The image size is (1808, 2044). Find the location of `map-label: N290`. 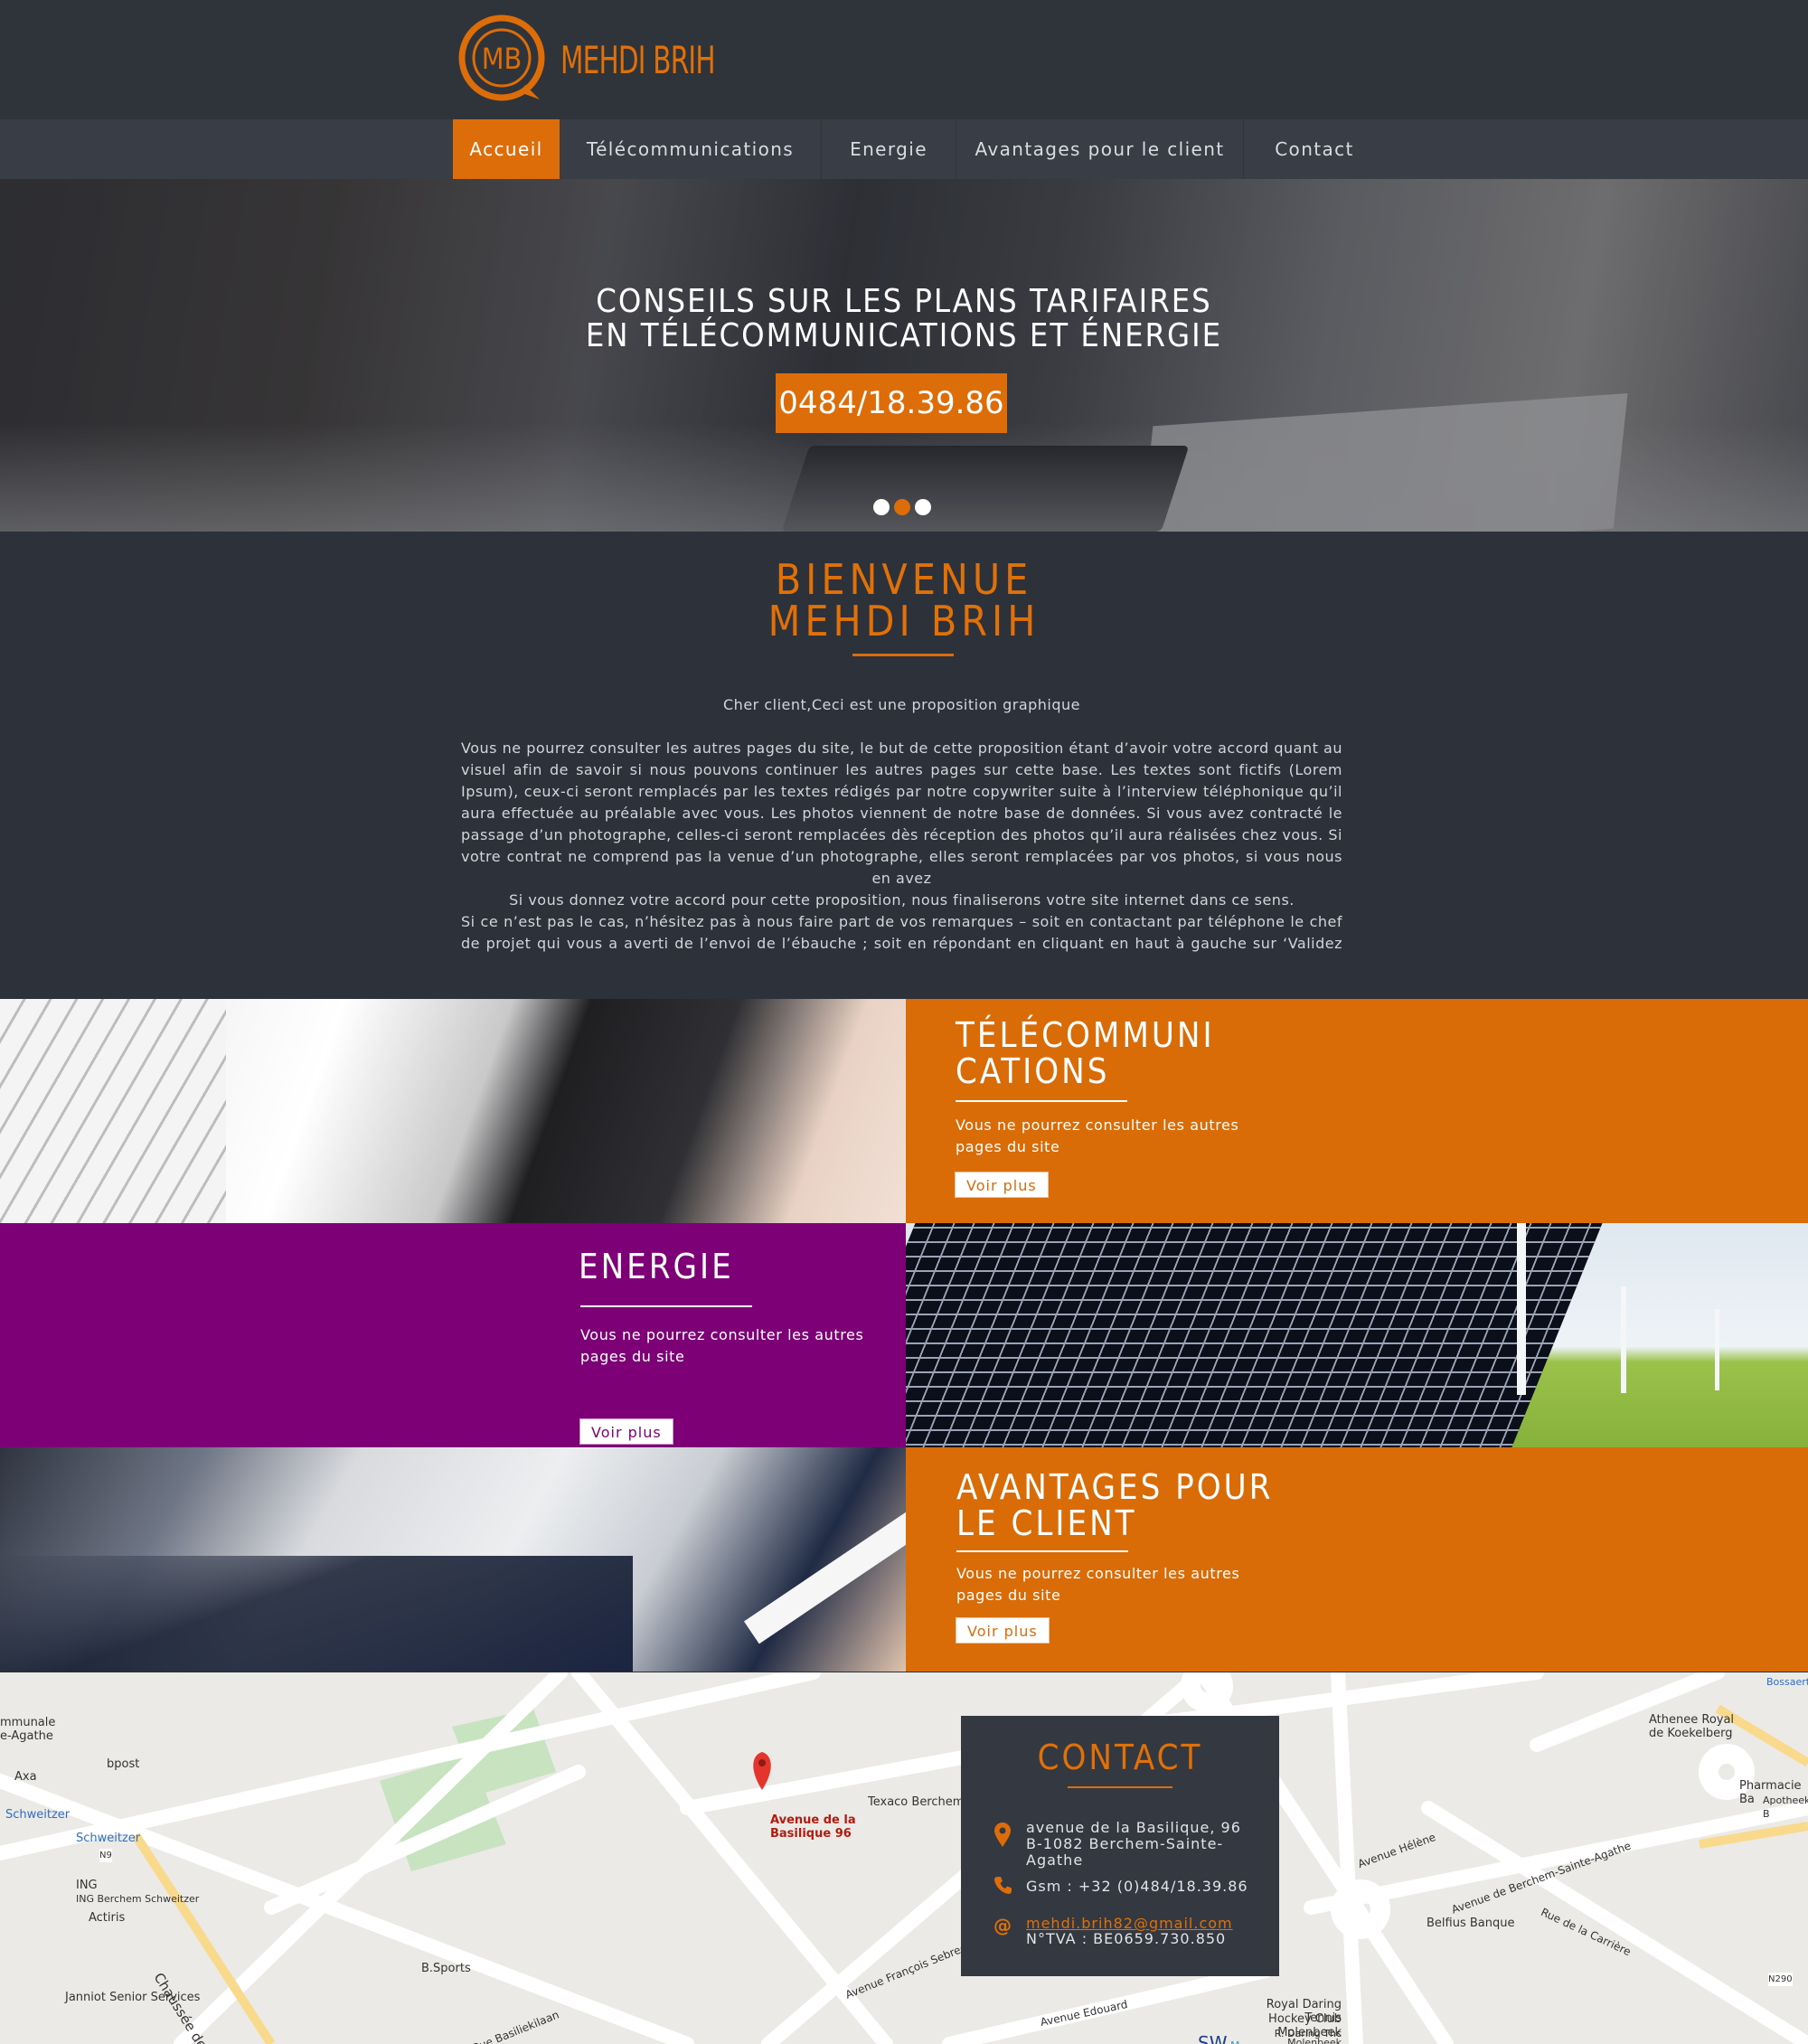

map-label: N290 is located at coordinates (1780, 1979).